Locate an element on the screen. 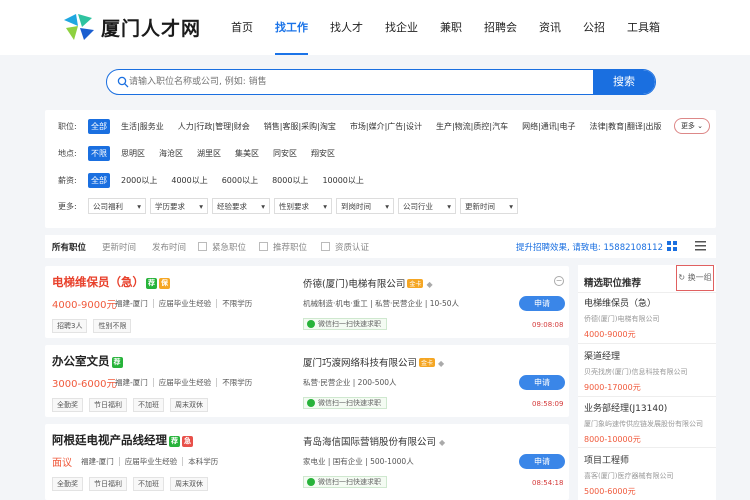 This screenshot has height=500, width=750. filter-option: 2000以上 is located at coordinates (139, 180).